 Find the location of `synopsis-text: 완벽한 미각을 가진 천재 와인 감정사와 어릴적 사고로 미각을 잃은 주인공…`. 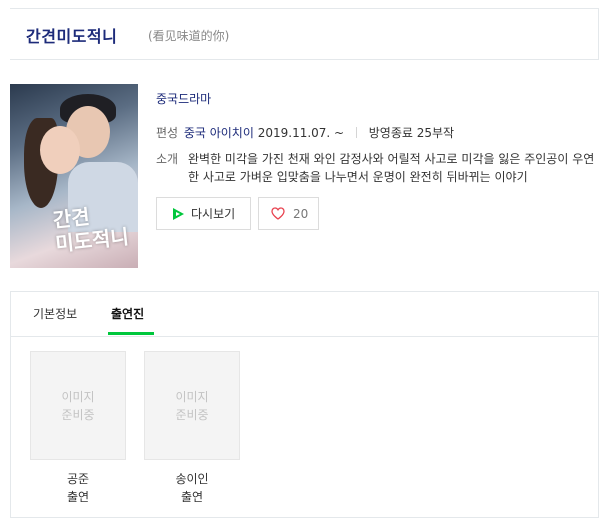

synopsis-text: 완벽한 미각을 가진 천재 와인 감정사와 어릴적 사고로 미각을 잃은 주인공… is located at coordinates (391, 168).